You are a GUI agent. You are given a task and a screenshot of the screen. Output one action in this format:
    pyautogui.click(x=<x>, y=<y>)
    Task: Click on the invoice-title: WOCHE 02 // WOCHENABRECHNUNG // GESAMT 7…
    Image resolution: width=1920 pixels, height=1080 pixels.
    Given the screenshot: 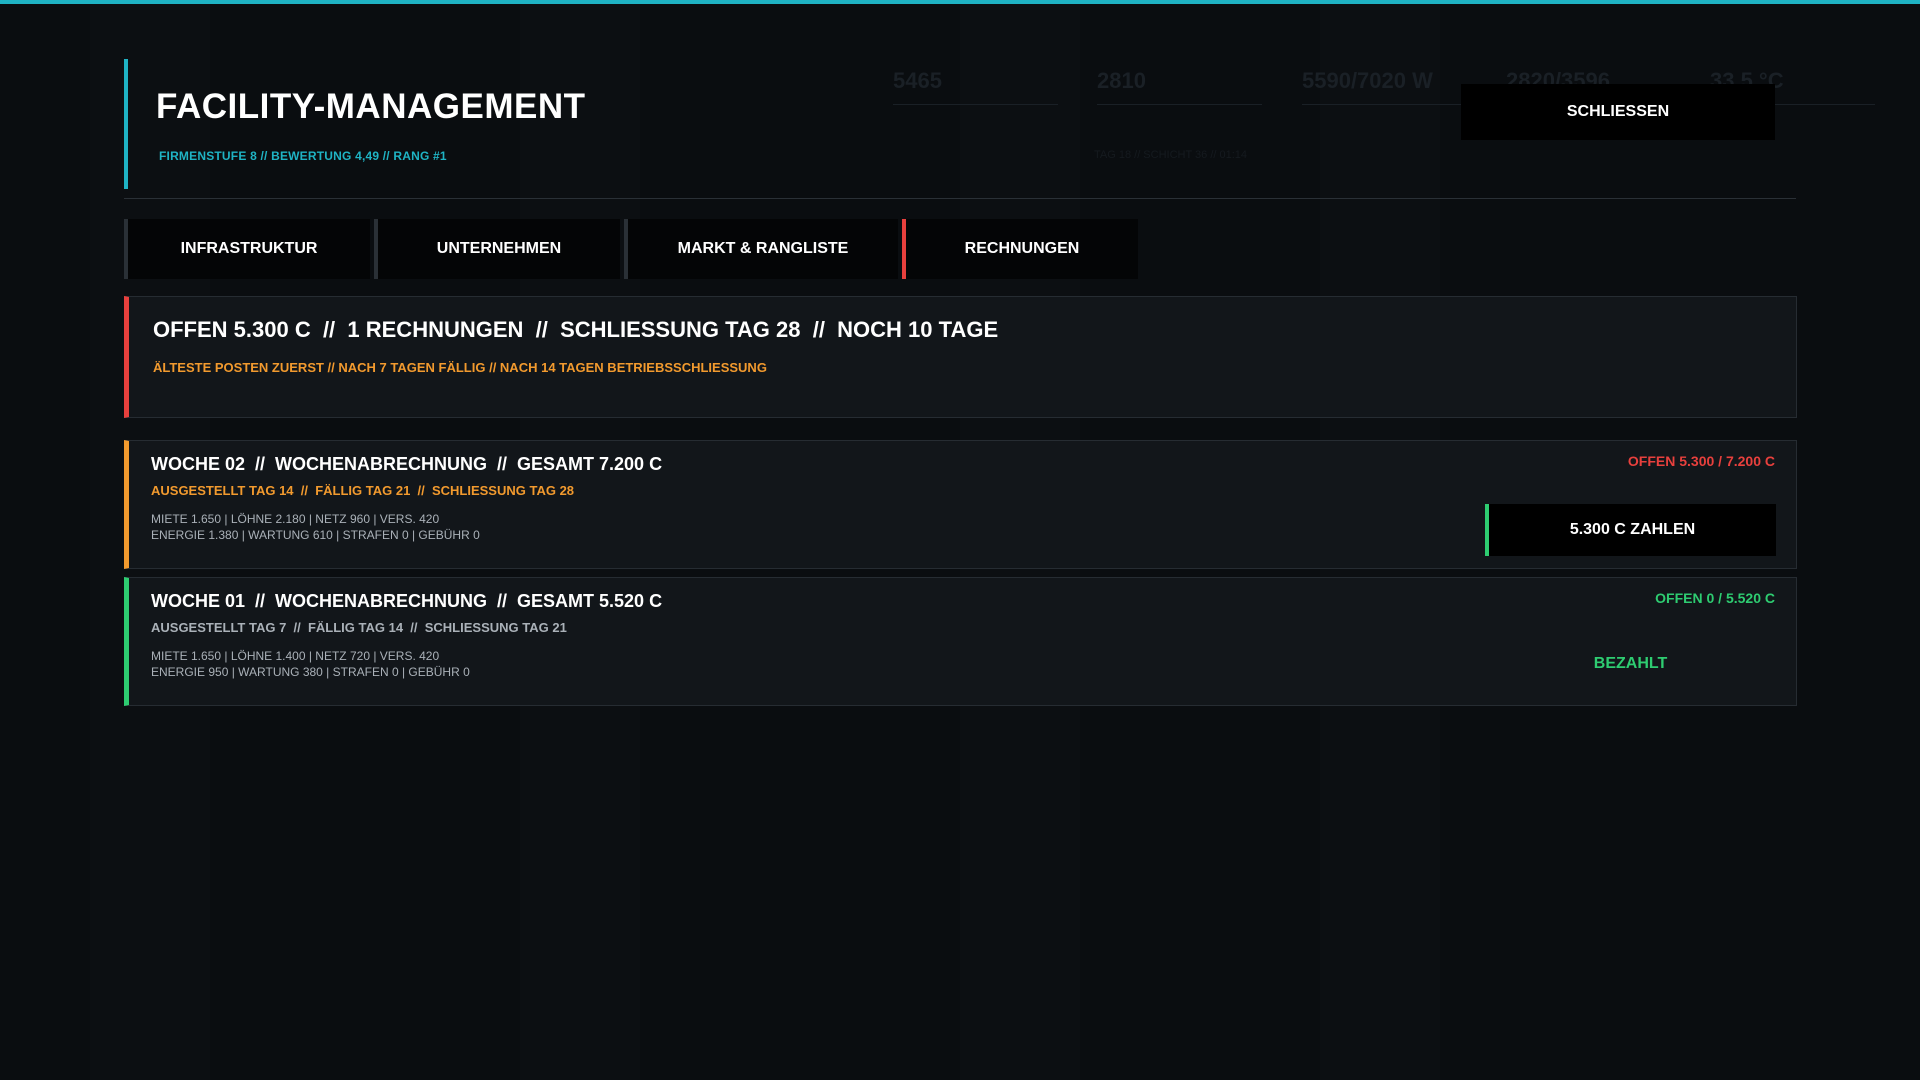 What is the action you would take?
    pyautogui.click(x=407, y=464)
    